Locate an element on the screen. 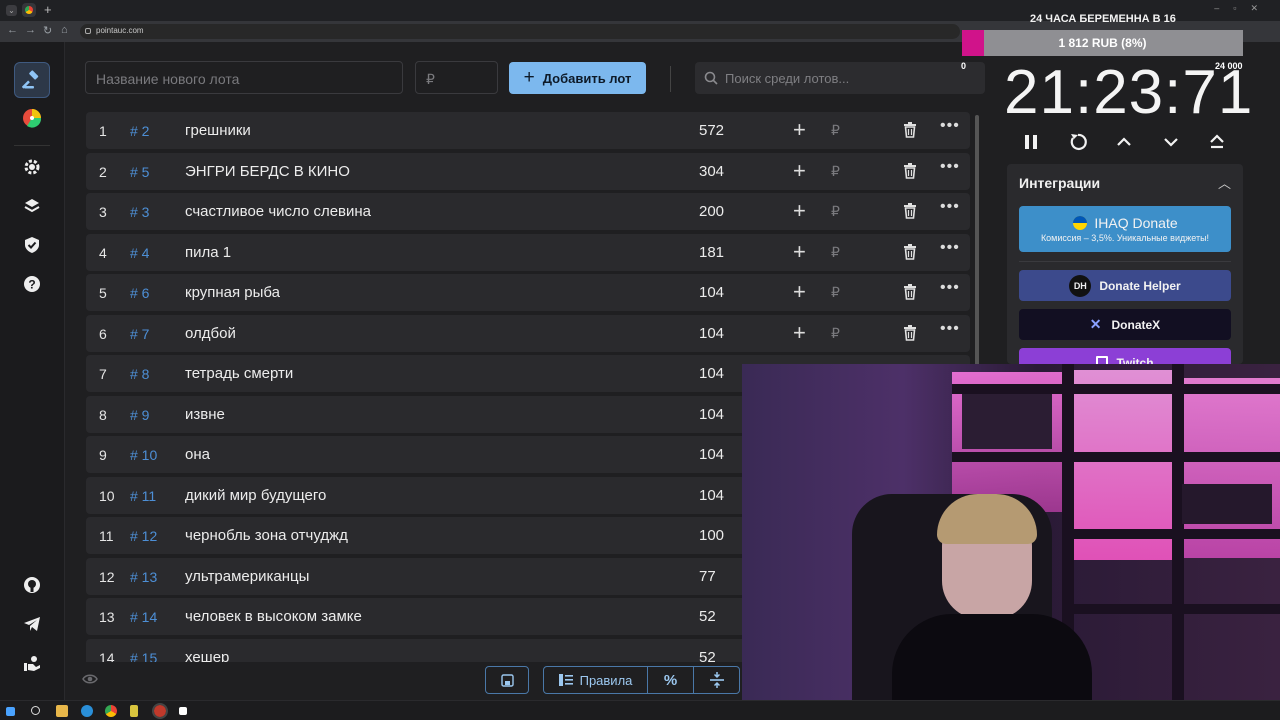 The width and height of the screenshot is (1280, 720). settings-icon is located at coordinates (32, 167).